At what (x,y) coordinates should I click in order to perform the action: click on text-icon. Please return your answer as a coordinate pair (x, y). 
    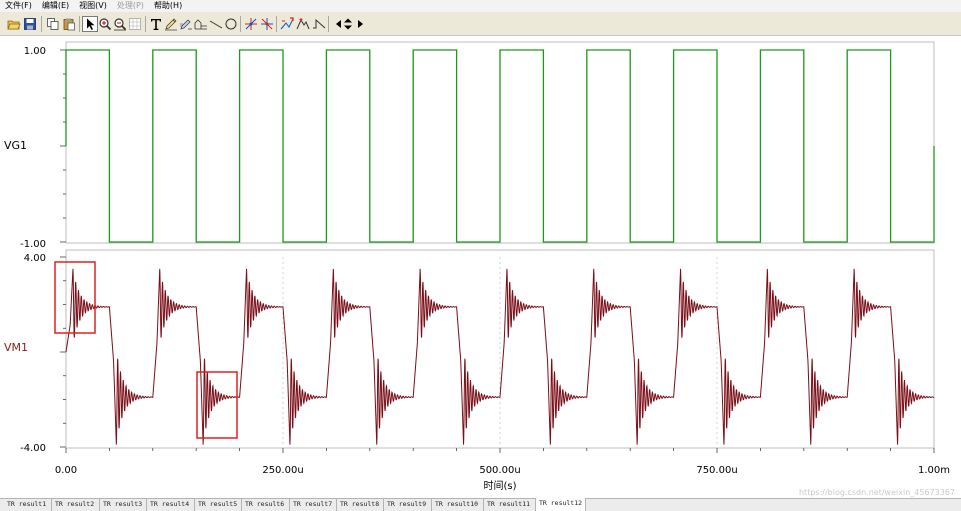
    Looking at the image, I should click on (156, 24).